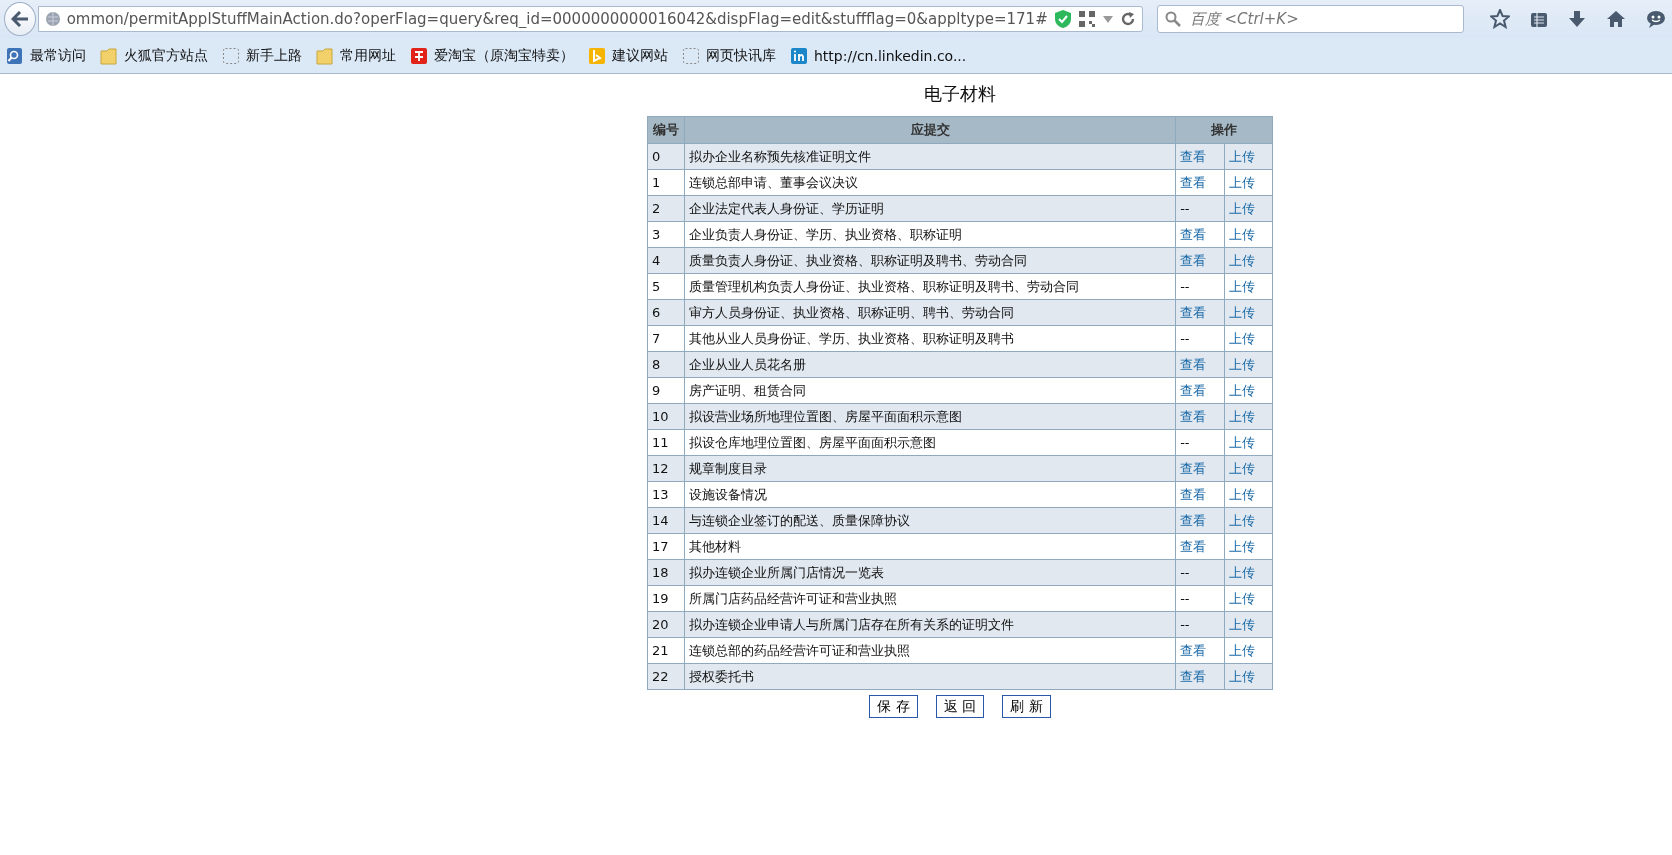 This screenshot has height=855, width=1672. I want to click on number-cell: 19, so click(666, 598).